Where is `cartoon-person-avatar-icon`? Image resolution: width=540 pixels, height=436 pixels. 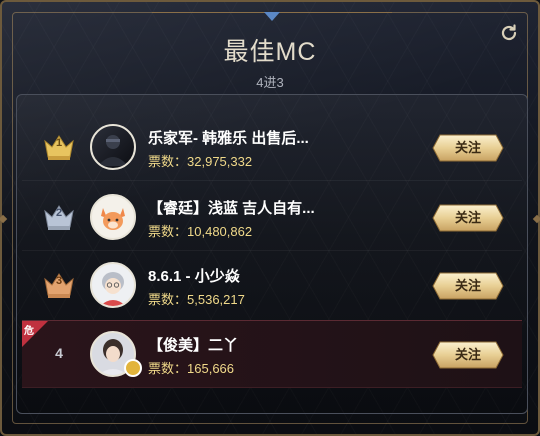
cartoon-person-avatar-icon is located at coordinates (113, 289).